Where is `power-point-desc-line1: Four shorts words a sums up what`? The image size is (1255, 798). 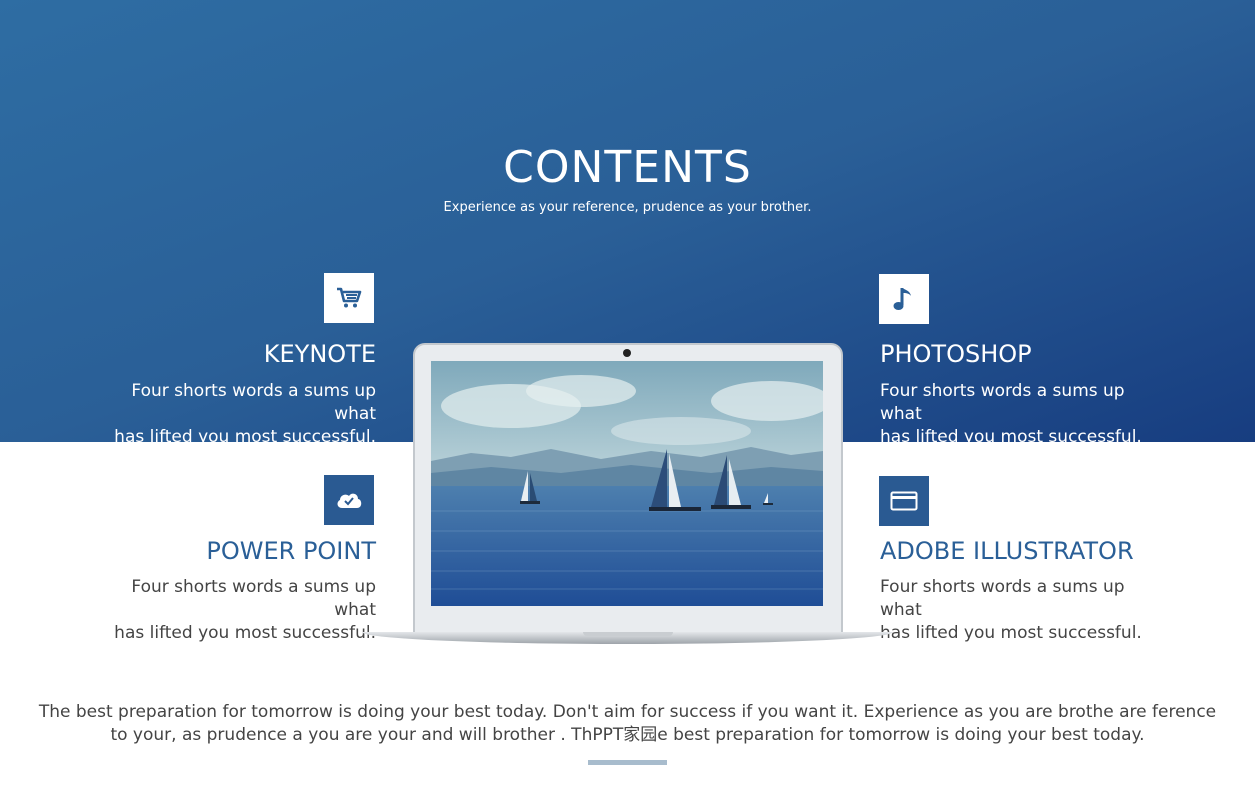
power-point-desc-line1: Four shorts words a sums up what is located at coordinates (253, 598).